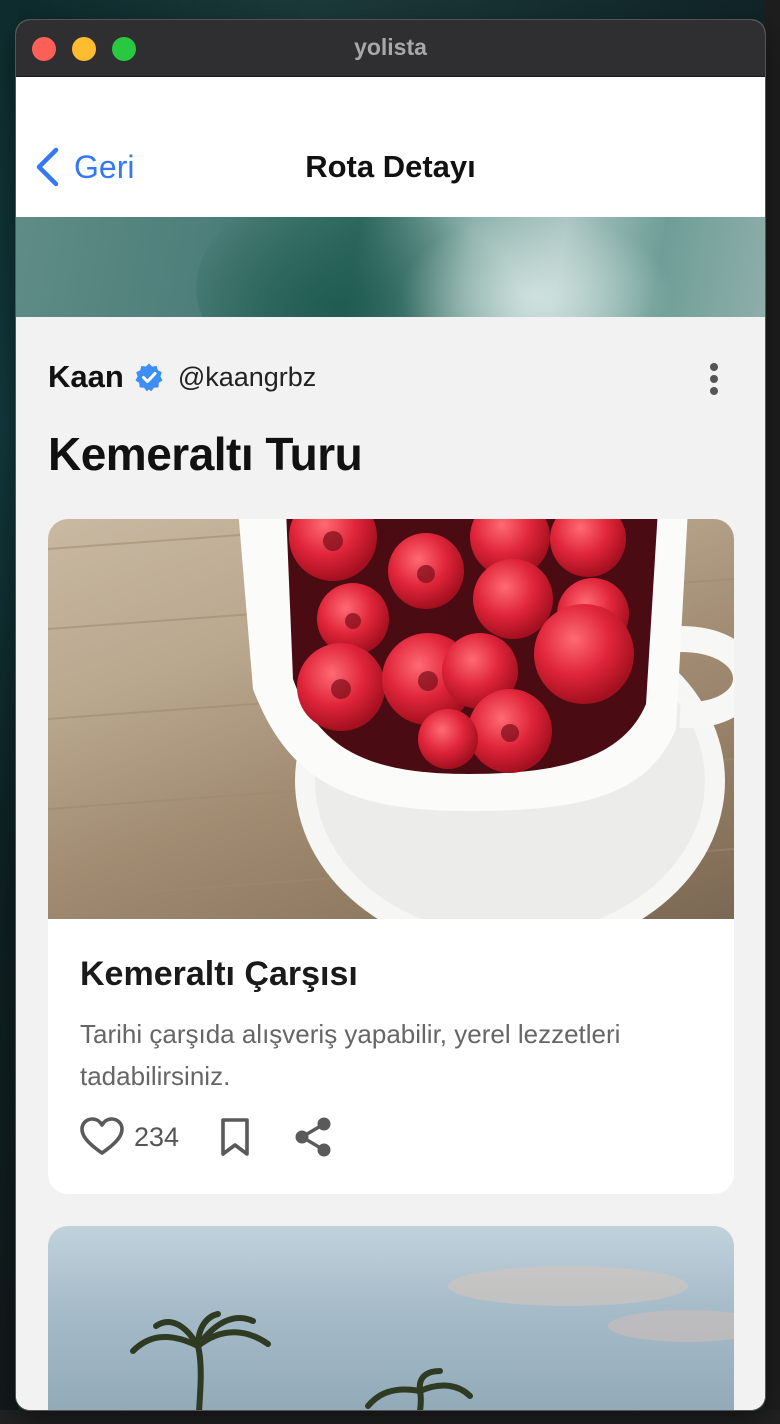 This screenshot has width=780, height=1424. I want to click on desktop-background-right, so click(772, 712).